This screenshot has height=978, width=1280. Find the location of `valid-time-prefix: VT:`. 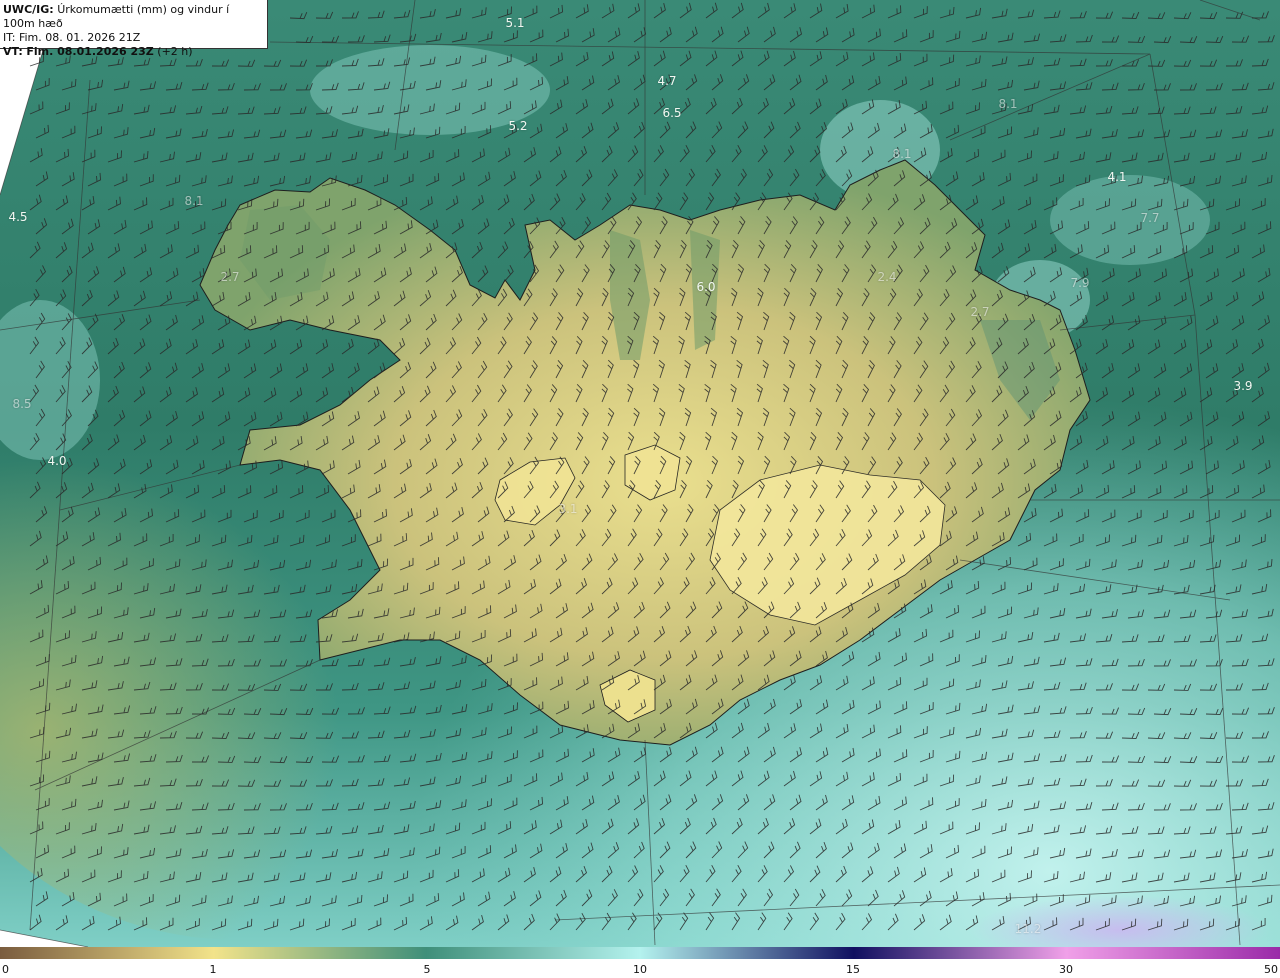

valid-time-prefix: VT: is located at coordinates (13, 51).